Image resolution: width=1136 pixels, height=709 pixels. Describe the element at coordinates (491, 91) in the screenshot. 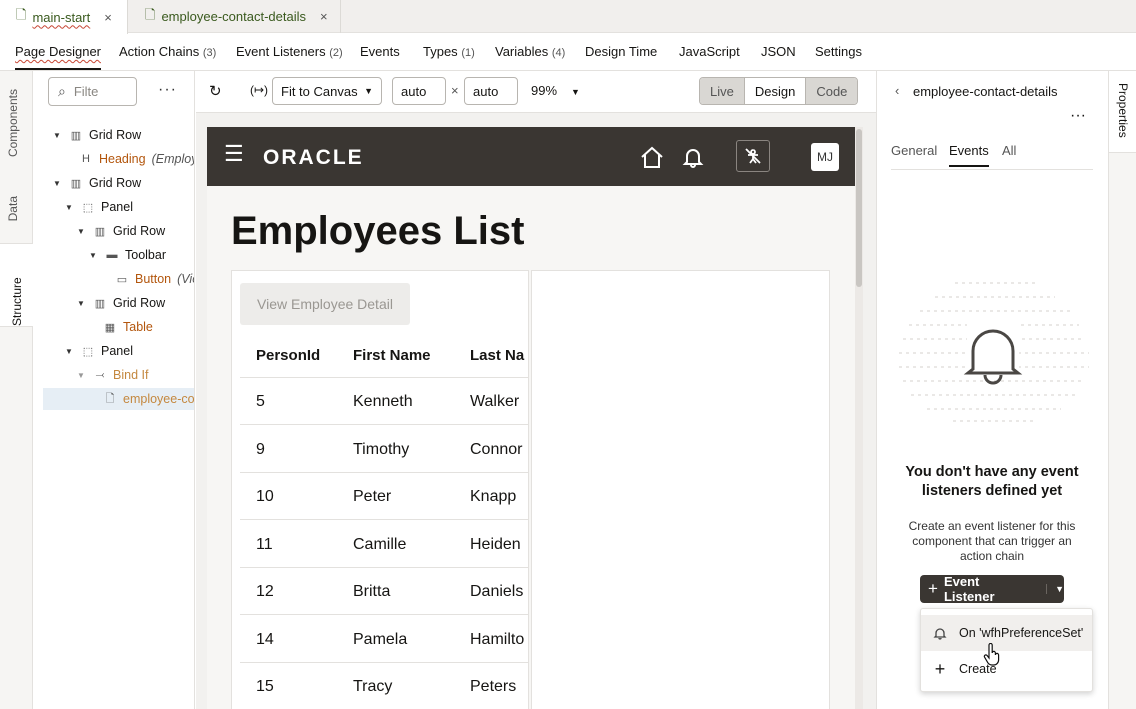

I see `canvas-height-input: auto` at that location.